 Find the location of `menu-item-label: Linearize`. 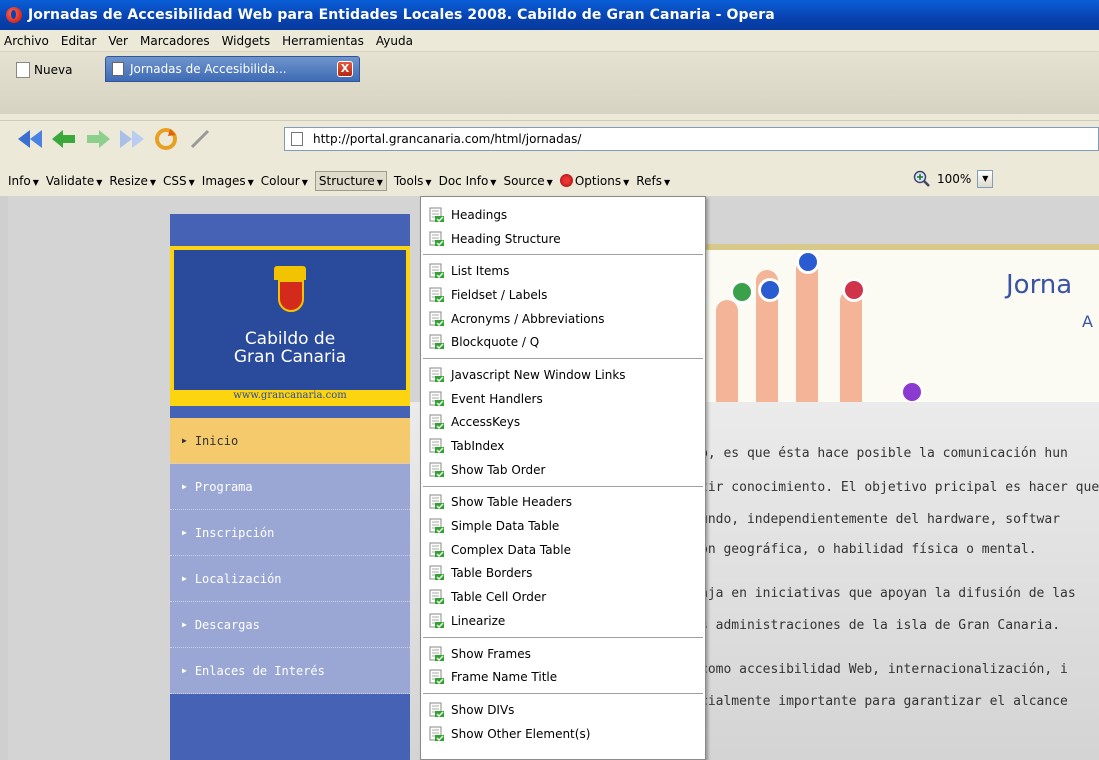

menu-item-label: Linearize is located at coordinates (478, 620).